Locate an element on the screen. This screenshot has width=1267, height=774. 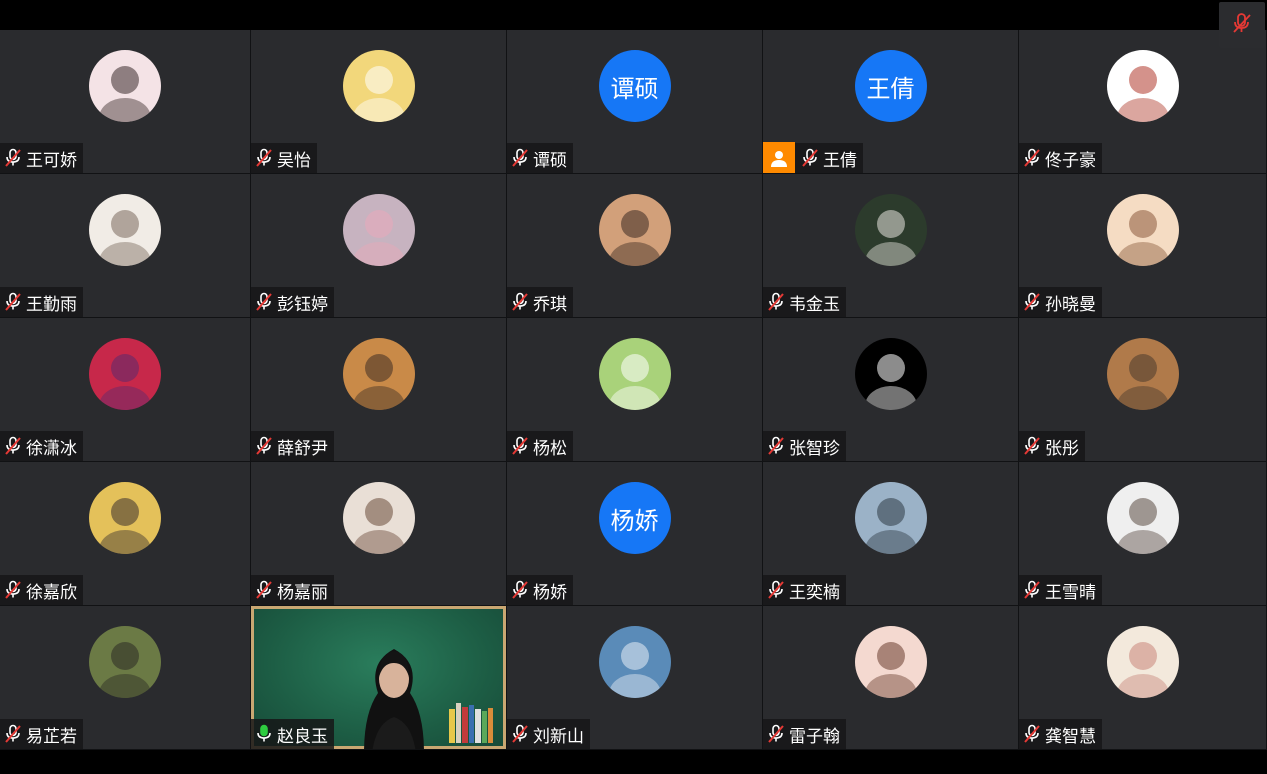
participant-name: 王可娇 is located at coordinates (51, 160).